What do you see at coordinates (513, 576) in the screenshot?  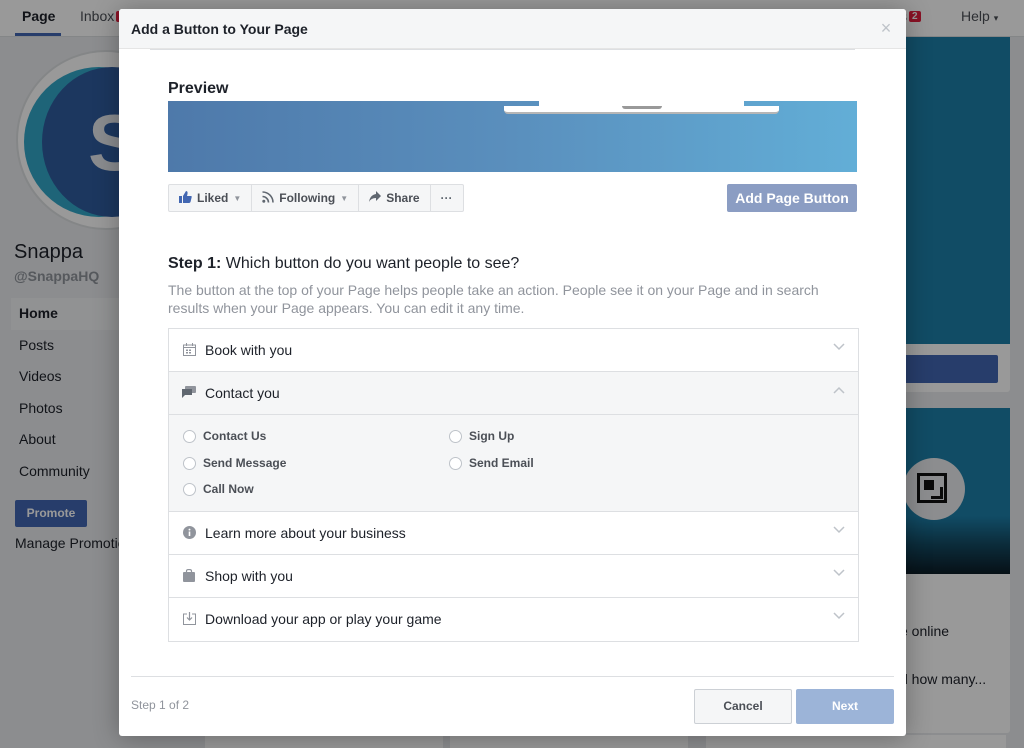 I see `category-shop-with-you: Shop with you` at bounding box center [513, 576].